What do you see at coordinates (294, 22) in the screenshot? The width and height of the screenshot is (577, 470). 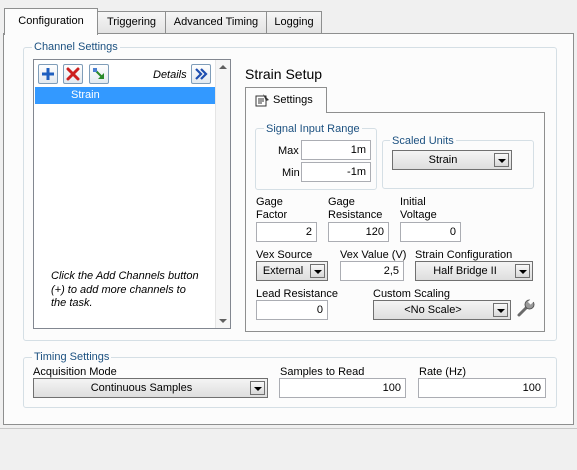 I see `tab-logging: Logging` at bounding box center [294, 22].